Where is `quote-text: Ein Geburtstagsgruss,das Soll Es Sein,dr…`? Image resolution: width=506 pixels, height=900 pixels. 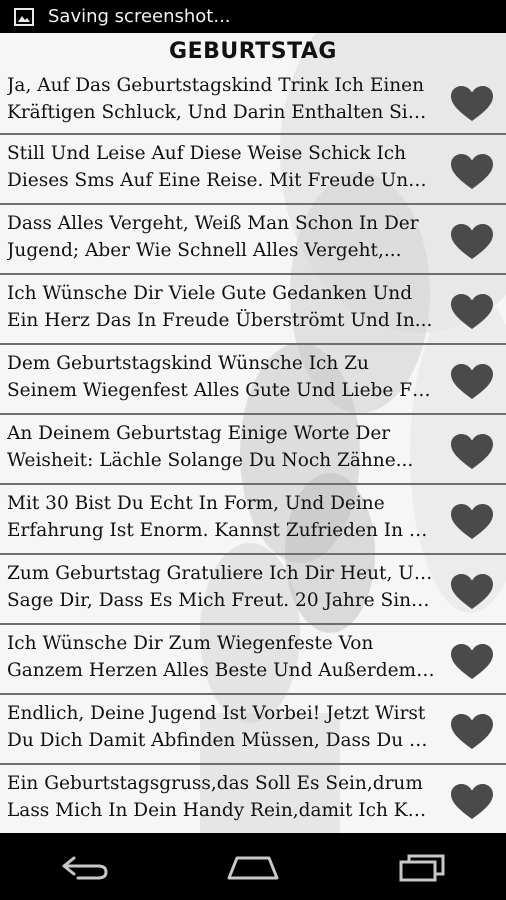
quote-text: Ein Geburtstagsgruss,das Soll Es Sein,dr… is located at coordinates (218, 794).